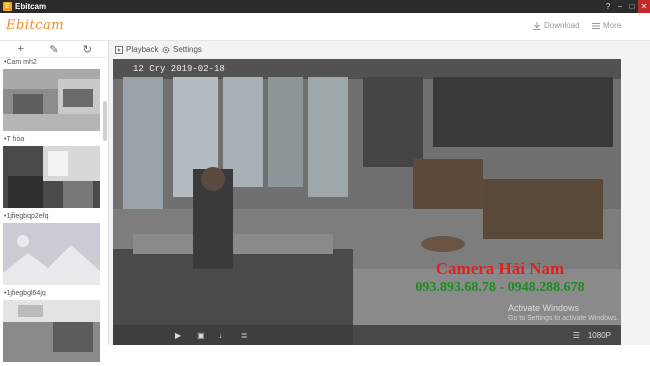 This screenshot has width=650, height=366. I want to click on download-icon, so click(537, 25).